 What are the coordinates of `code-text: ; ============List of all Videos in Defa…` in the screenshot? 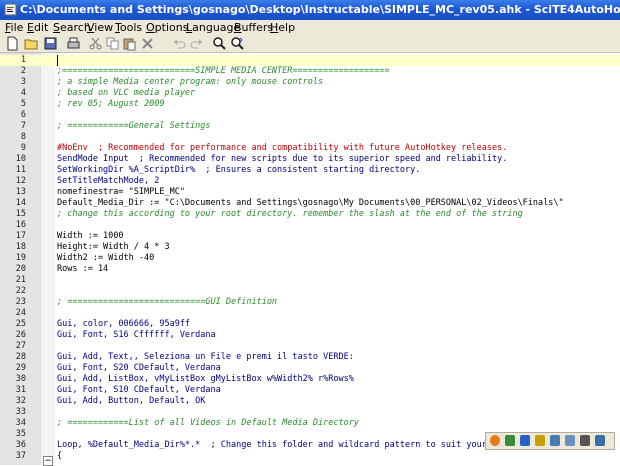 It's located at (208, 423).